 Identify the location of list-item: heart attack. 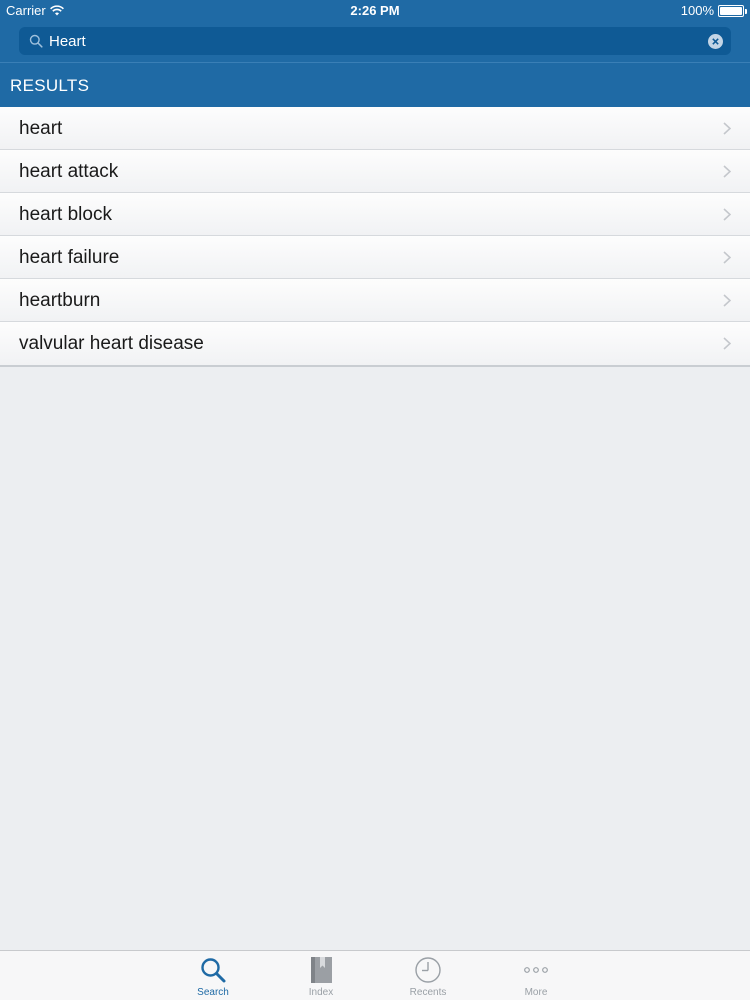
(375, 171).